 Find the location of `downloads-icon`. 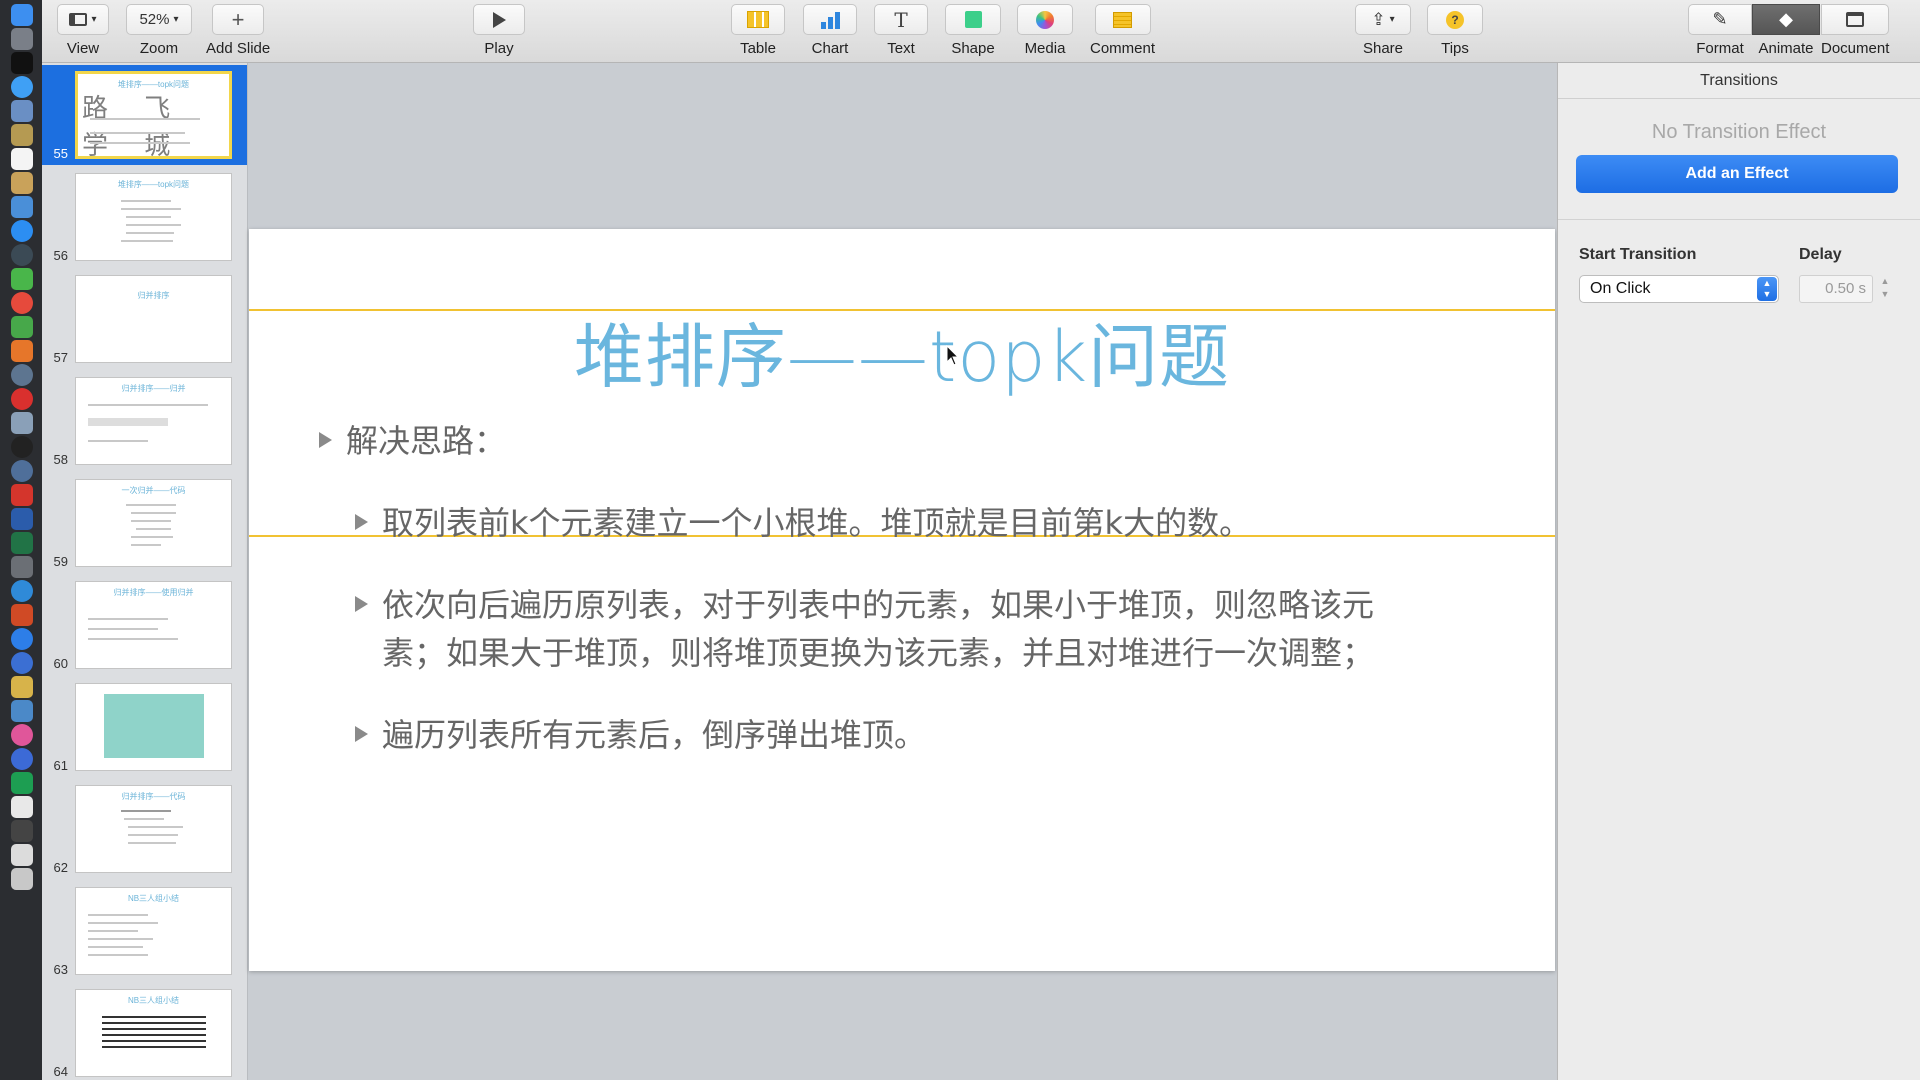

downloads-icon is located at coordinates (22, 855).